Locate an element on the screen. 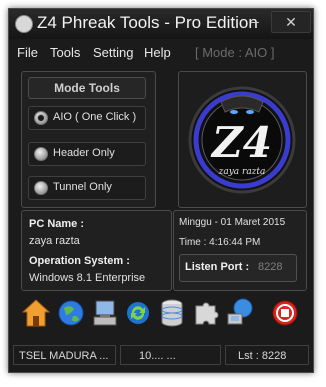  refresh-icon is located at coordinates (138, 313).